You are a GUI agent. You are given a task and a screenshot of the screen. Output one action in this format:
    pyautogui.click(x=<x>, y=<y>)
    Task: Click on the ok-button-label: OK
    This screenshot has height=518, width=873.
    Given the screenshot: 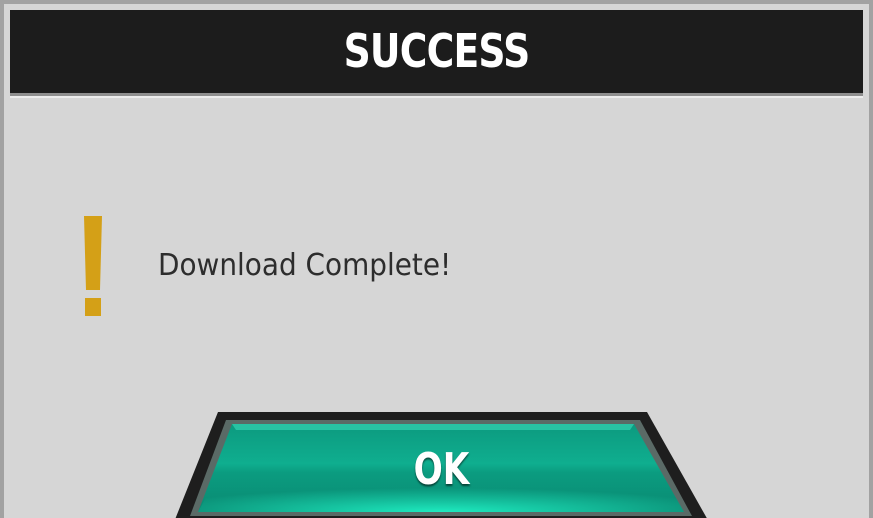 What is the action you would take?
    pyautogui.click(x=441, y=469)
    